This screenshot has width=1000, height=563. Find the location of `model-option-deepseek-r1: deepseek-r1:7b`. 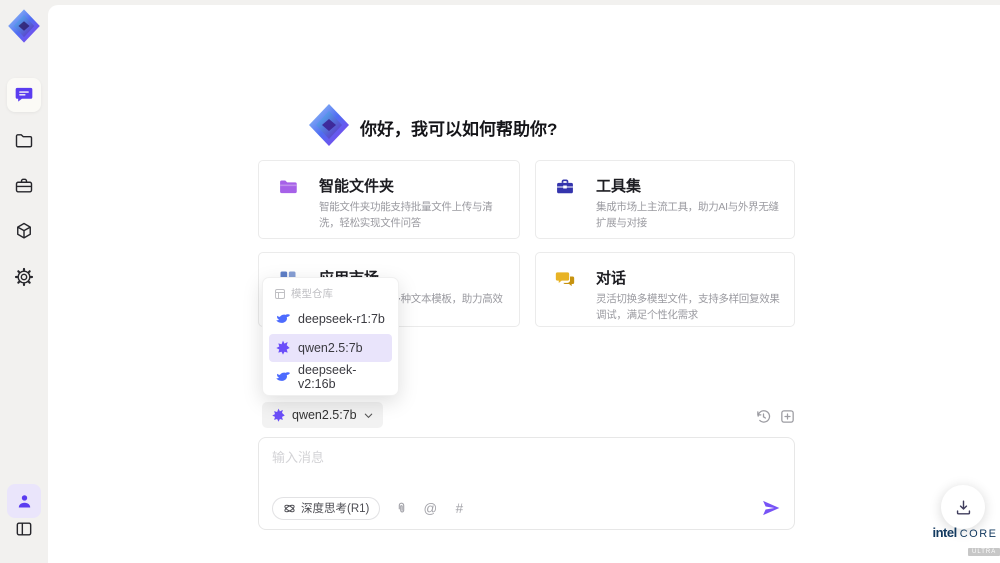

model-option-deepseek-r1: deepseek-r1:7b is located at coordinates (330, 319).